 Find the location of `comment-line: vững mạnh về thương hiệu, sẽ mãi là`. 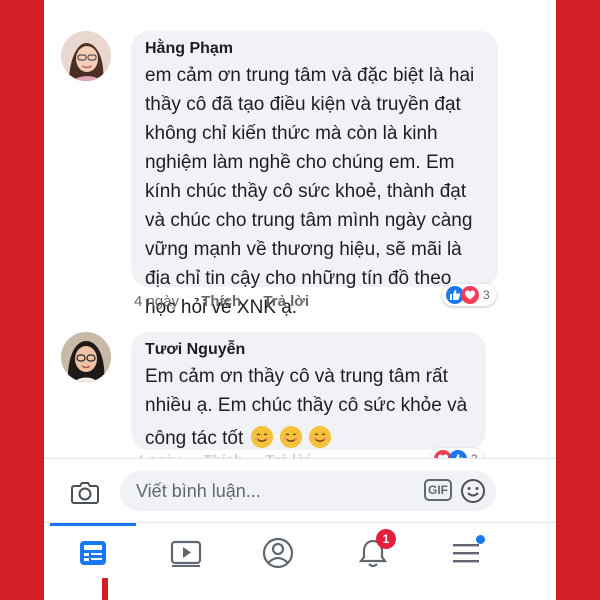

comment-line: vững mạnh về thương hiệu, sẽ mãi là is located at coordinates (303, 249).